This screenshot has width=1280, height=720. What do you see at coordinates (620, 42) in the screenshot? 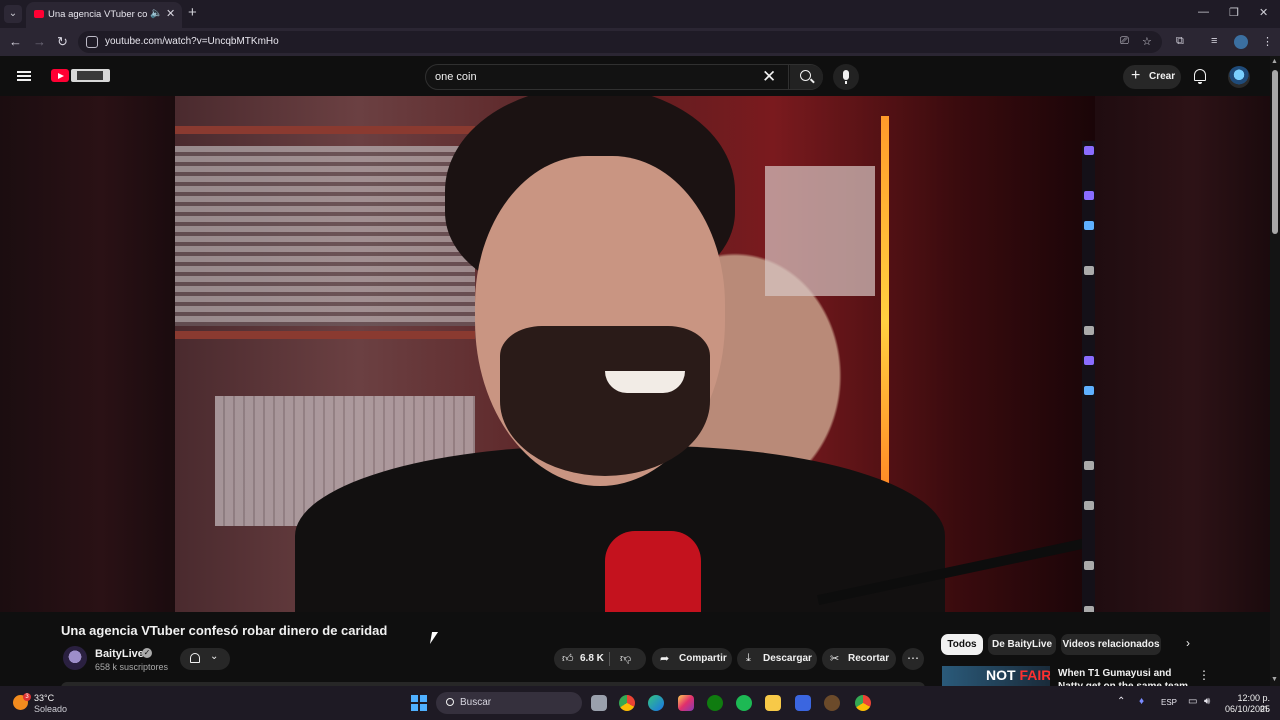
I see `address-bar: youtube.com/watch?v=UncqbMTKmHo ⎚ ☆` at bounding box center [620, 42].